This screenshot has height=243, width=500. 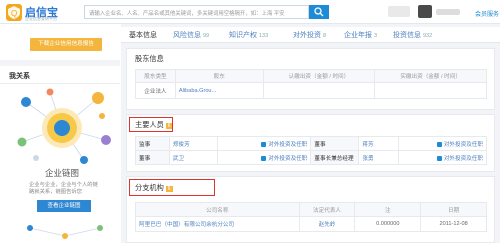 I want to click on logo-subtitle: 企业信息查询平台, so click(x=41, y=18).